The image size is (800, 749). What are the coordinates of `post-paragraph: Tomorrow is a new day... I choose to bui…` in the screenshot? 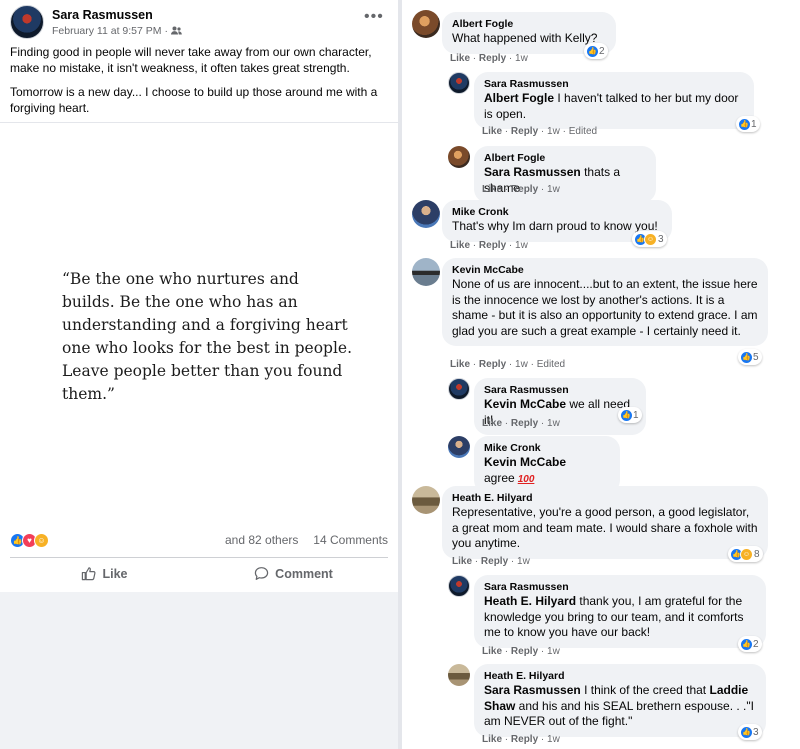 It's located at (194, 100).